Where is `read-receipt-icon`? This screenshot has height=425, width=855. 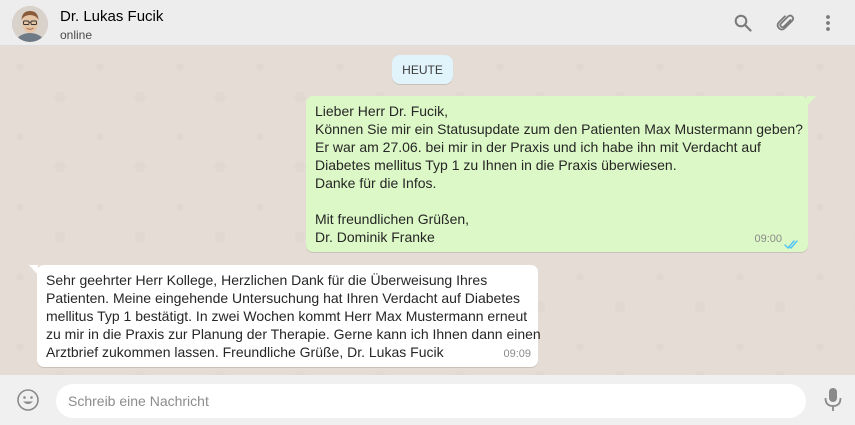
read-receipt-icon is located at coordinates (792, 243).